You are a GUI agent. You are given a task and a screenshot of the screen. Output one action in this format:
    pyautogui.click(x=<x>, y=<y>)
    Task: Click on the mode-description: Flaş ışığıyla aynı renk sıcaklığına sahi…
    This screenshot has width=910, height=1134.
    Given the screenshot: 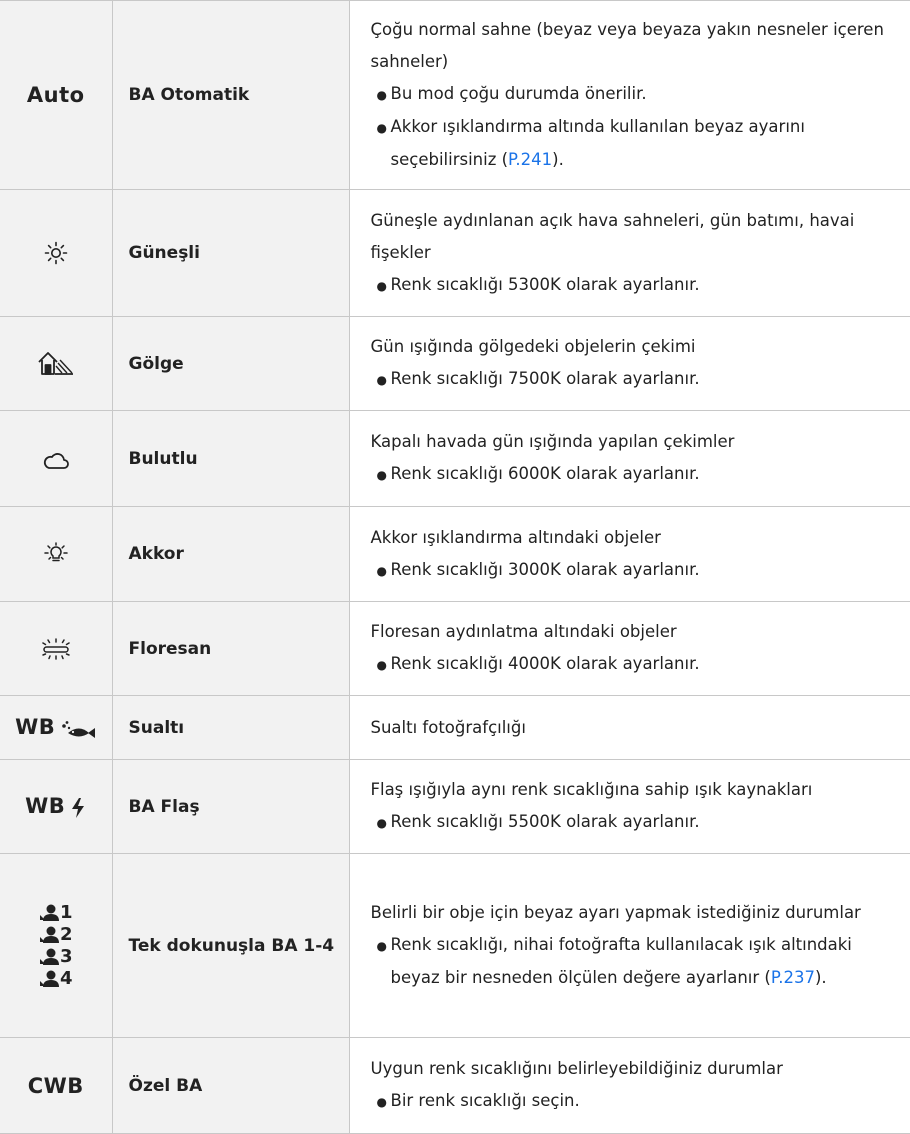 What is the action you would take?
    pyautogui.click(x=629, y=806)
    